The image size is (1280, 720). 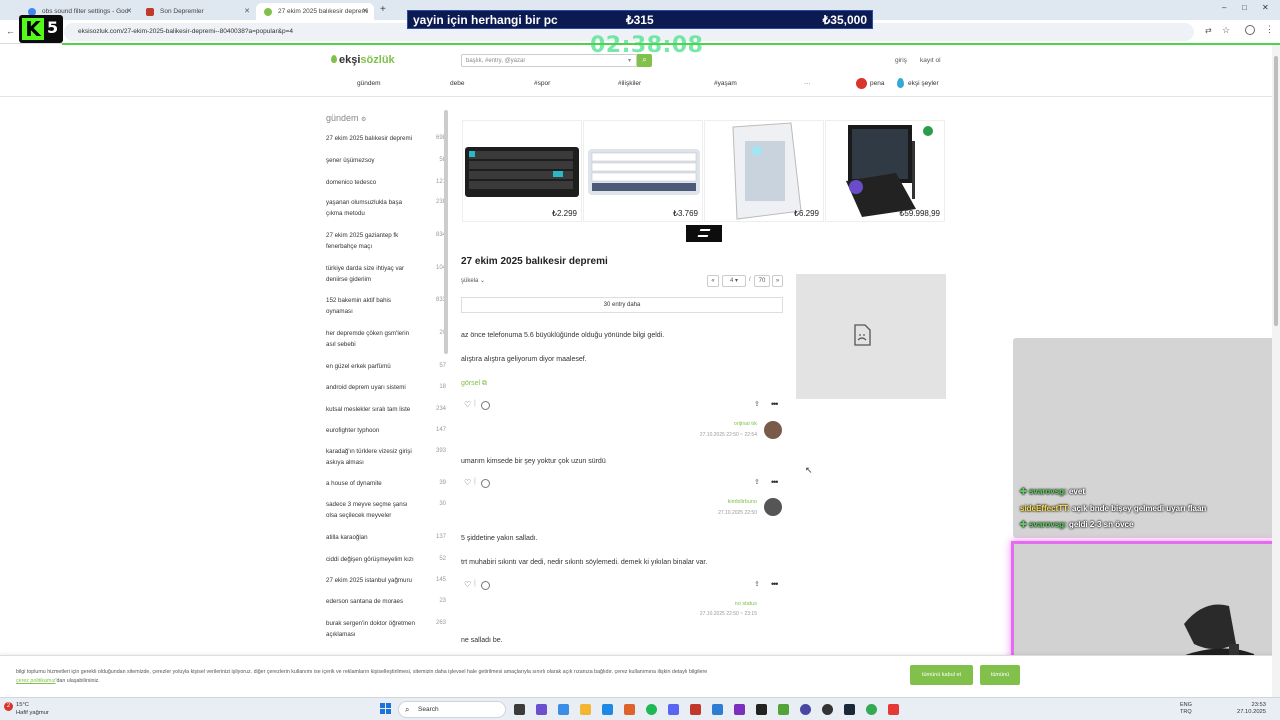 I want to click on login-link: giriş, so click(x=901, y=60).